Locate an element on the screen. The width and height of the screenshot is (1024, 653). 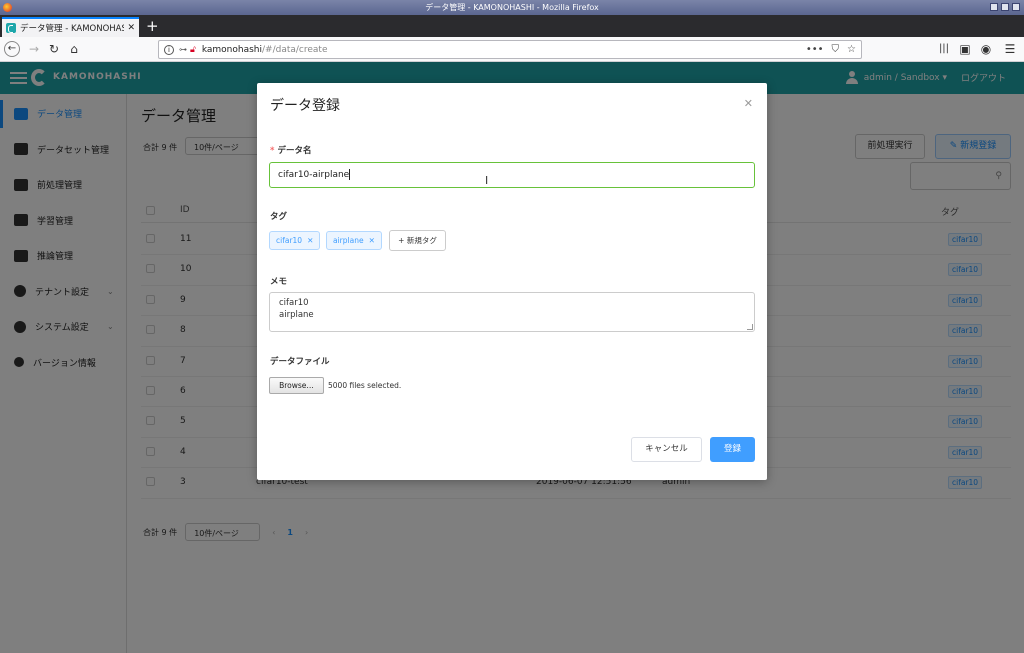
sidebar-toggle-icon: ▣ is located at coordinates (965, 49).